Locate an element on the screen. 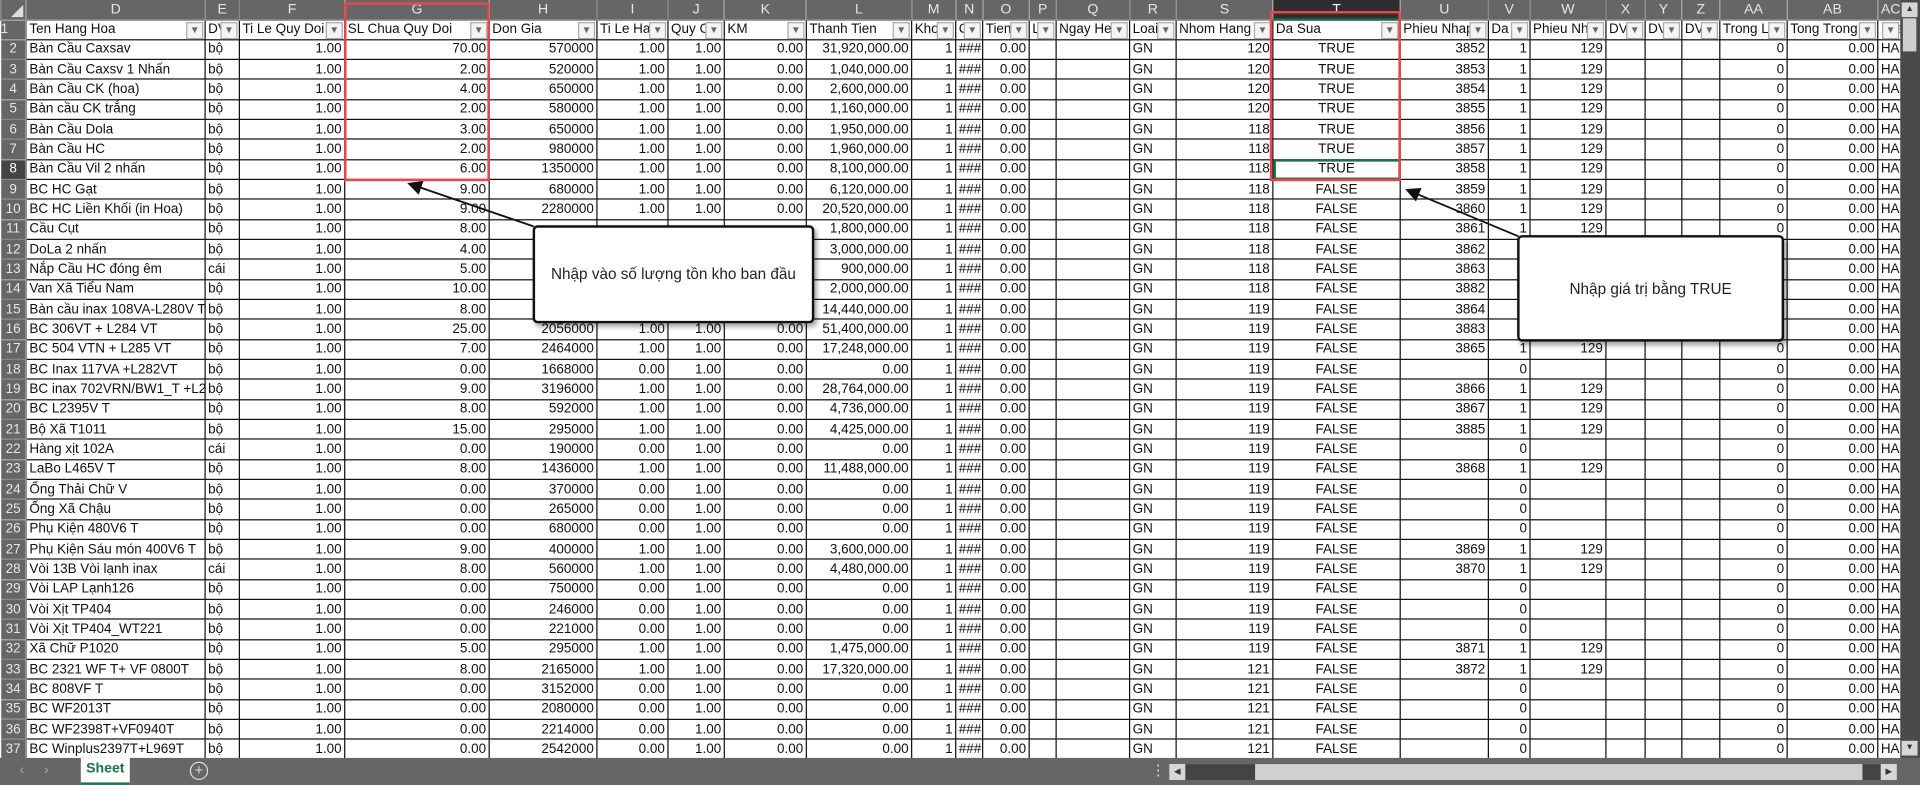 This screenshot has width=1920, height=785. cell-h: 1350000 is located at coordinates (543, 169).